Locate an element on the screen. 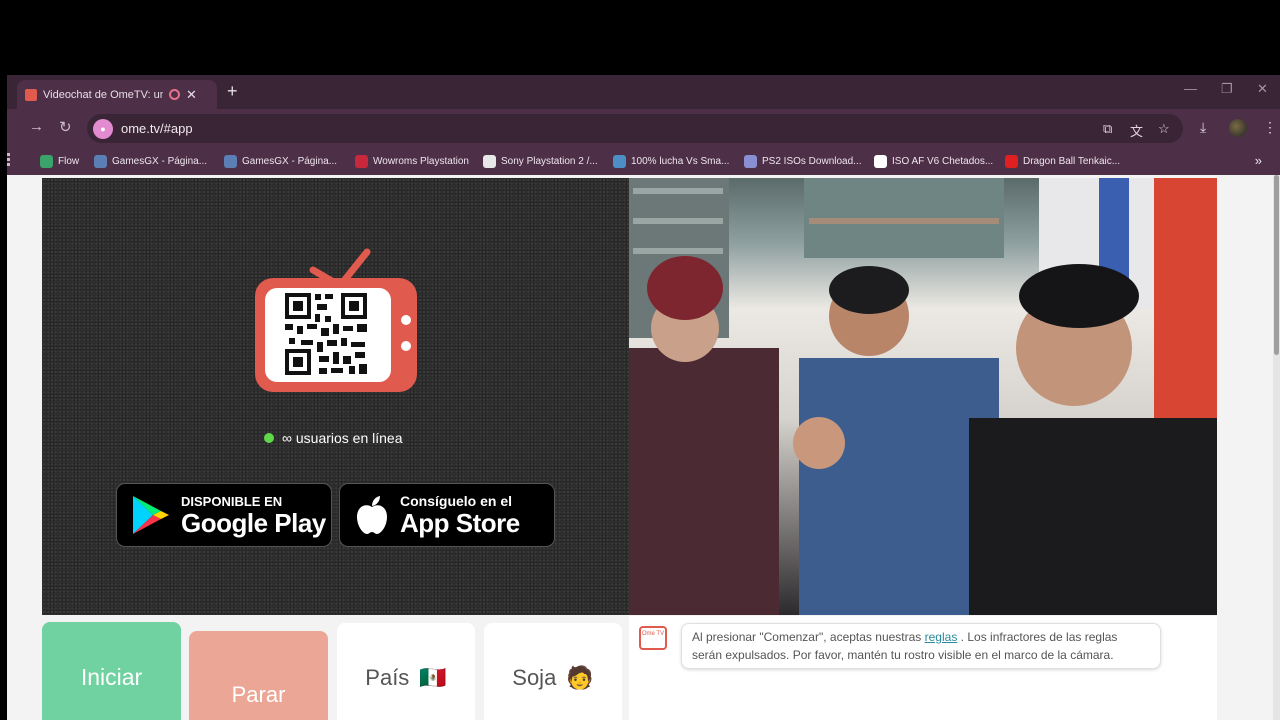  google-play-big-text: Google Play is located at coordinates (253, 522).